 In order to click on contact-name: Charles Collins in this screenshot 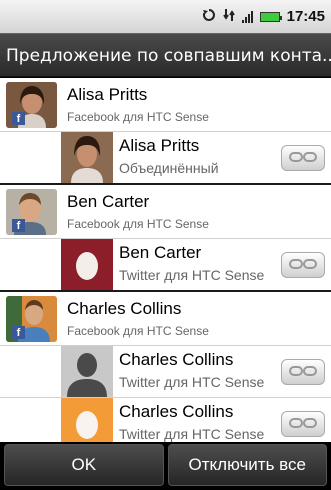, I will do `click(124, 308)`.